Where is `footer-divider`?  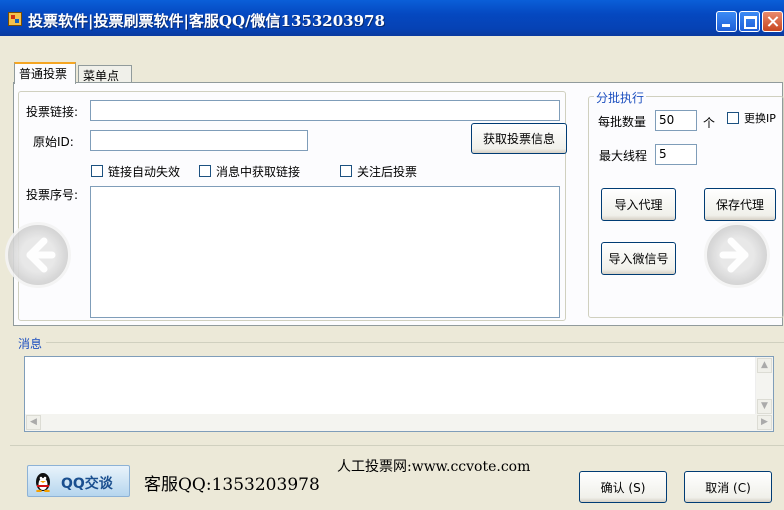
footer-divider is located at coordinates (397, 445).